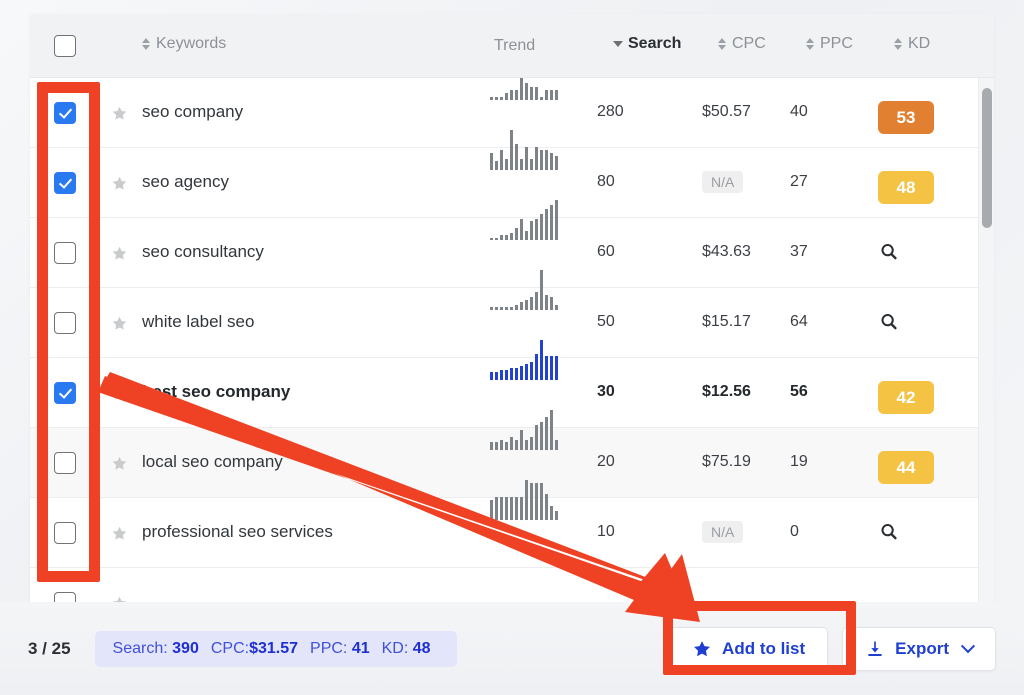  I want to click on keyword-cell: seo company, so click(305, 100).